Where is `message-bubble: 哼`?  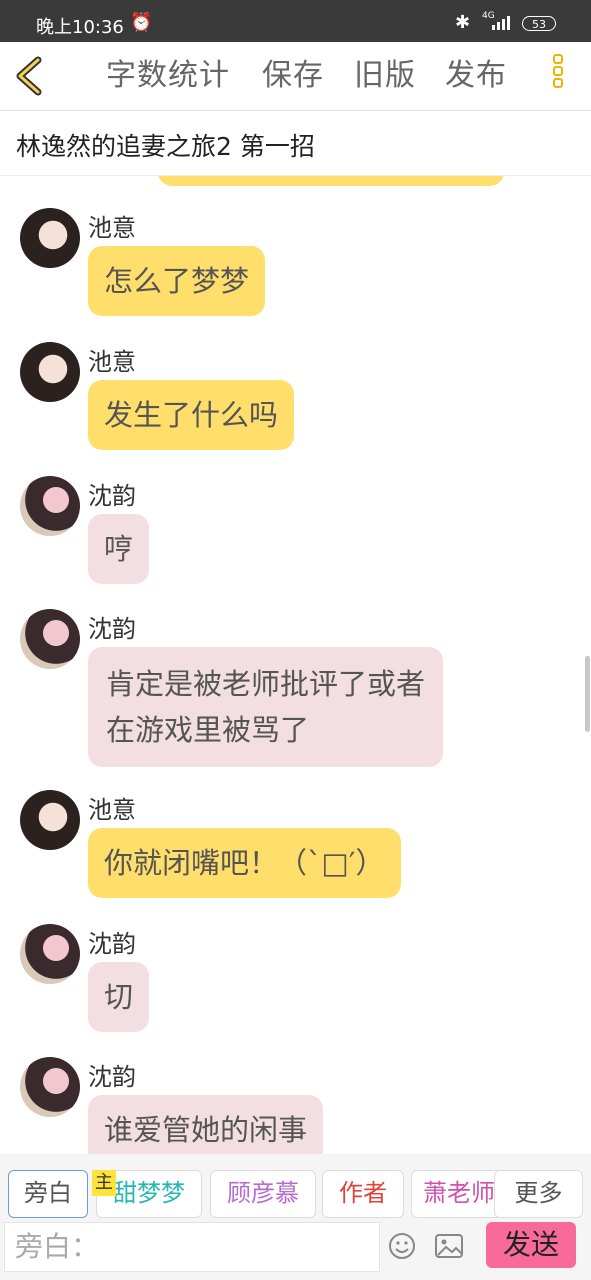 message-bubble: 哼 is located at coordinates (119, 549).